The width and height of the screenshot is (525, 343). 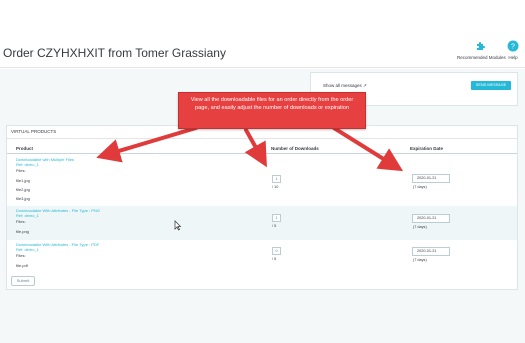 What do you see at coordinates (114, 53) in the screenshot?
I see `page-title: Order CZYHXHXIT from Tomer Grassiany` at bounding box center [114, 53].